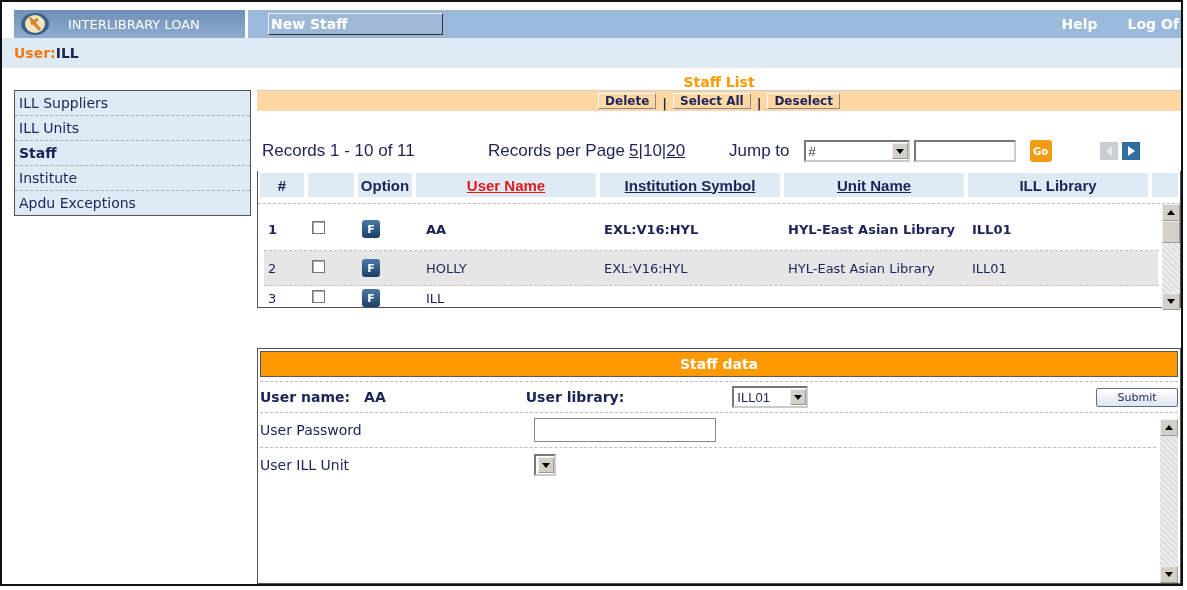 Image resolution: width=1187 pixels, height=590 pixels. Describe the element at coordinates (856, 151) in the screenshot. I see `jump-select: #` at that location.